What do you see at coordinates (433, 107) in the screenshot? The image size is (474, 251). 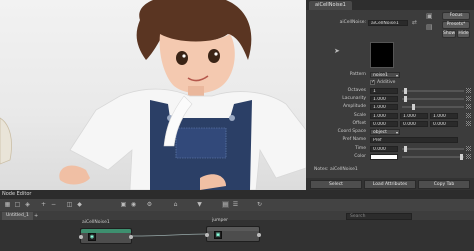 I see `amplitude-slider` at bounding box center [433, 107].